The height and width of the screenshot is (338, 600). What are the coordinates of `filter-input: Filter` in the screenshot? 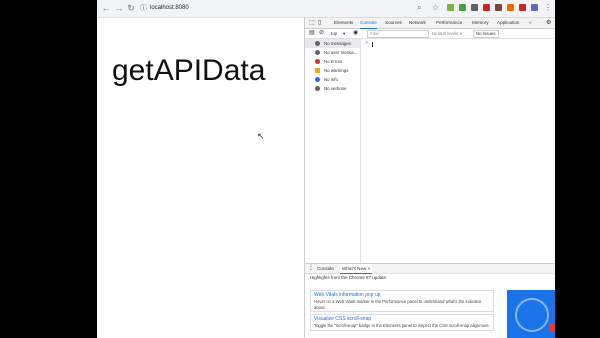 It's located at (398, 34).